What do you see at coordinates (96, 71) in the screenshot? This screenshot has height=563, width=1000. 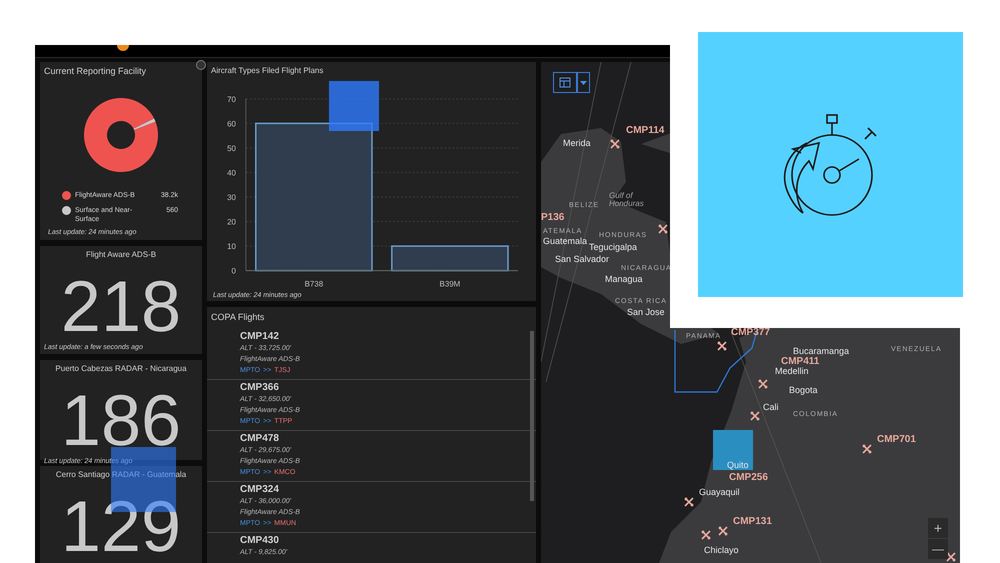 I see `panel-title: Current Reporting Facility` at bounding box center [96, 71].